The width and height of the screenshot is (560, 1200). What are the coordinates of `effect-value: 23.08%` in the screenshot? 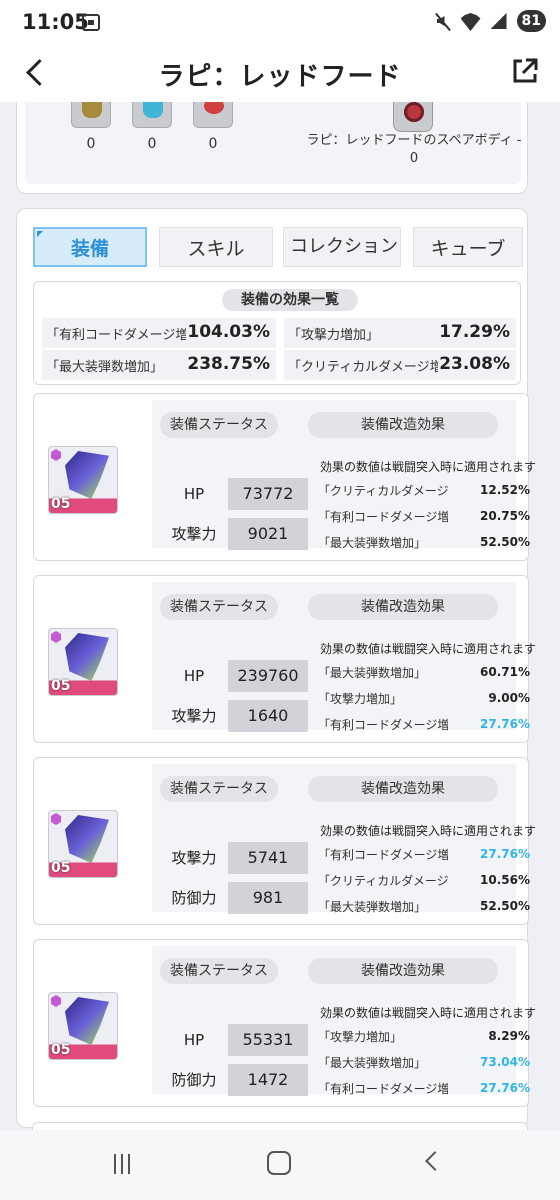 It's located at (474, 364).